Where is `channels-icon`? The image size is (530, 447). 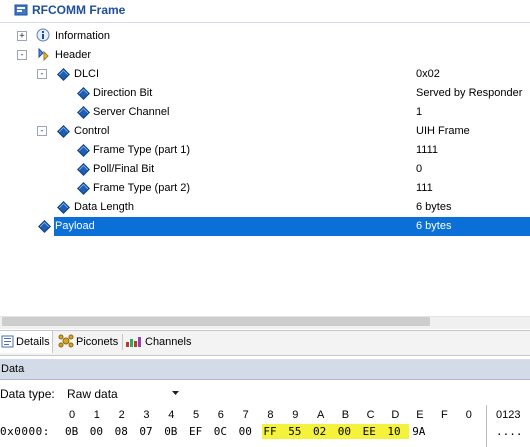
channels-icon is located at coordinates (133, 342).